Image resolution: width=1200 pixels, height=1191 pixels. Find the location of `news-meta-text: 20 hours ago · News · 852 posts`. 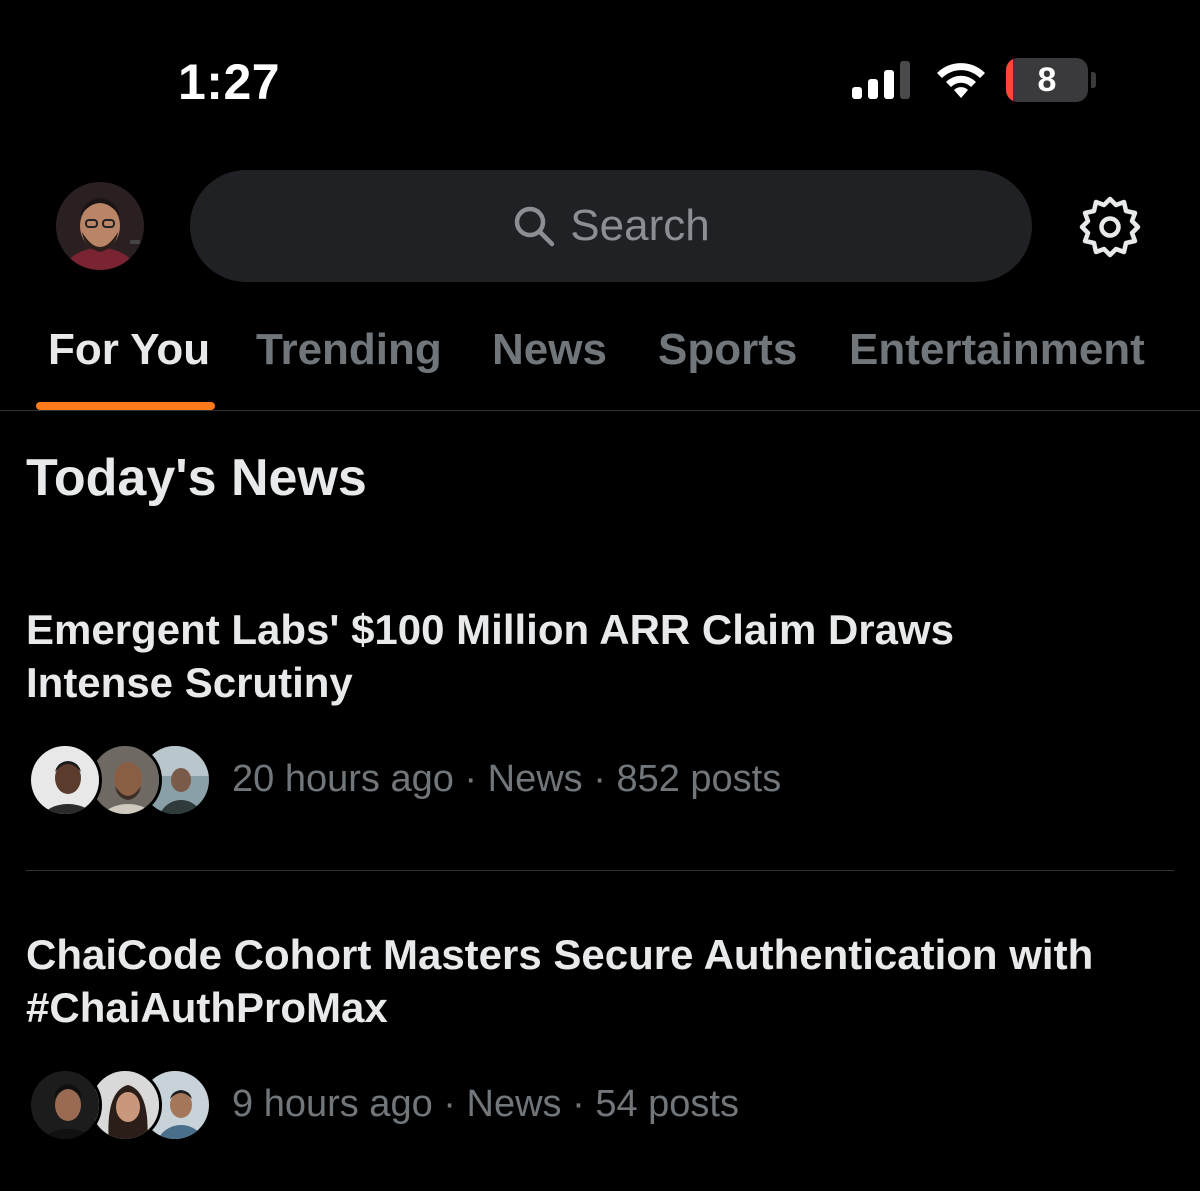

news-meta-text: 20 hours ago · News · 852 posts is located at coordinates (506, 779).